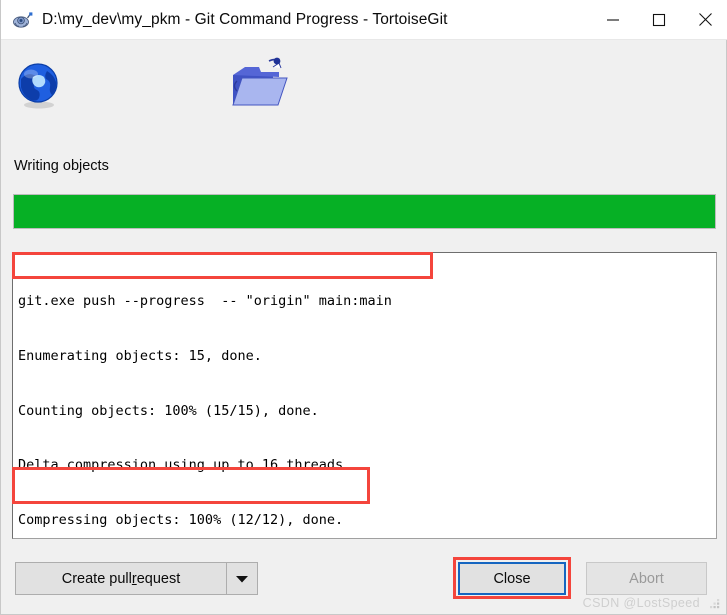 The height and width of the screenshot is (615, 727). What do you see at coordinates (168, 410) in the screenshot?
I see `log-line: Counting objects: 100% (15/15), done.` at bounding box center [168, 410].